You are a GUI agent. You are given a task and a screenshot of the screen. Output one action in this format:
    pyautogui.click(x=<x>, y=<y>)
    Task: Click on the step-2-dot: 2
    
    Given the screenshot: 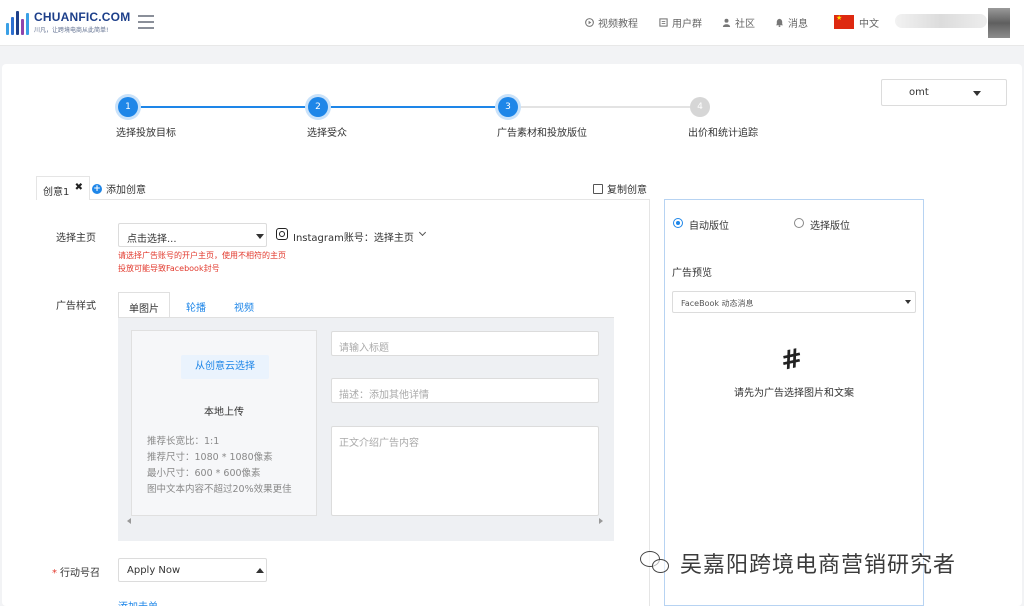 What is the action you would take?
    pyautogui.click(x=318, y=107)
    